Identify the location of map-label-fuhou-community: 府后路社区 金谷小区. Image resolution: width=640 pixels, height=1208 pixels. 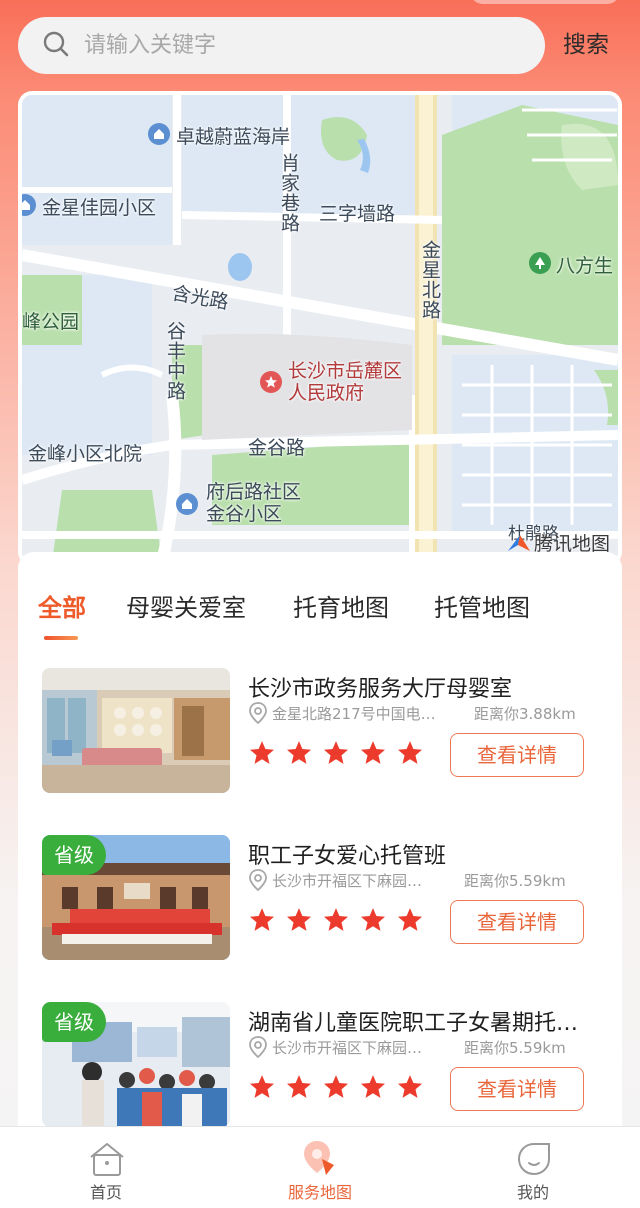
(254, 503).